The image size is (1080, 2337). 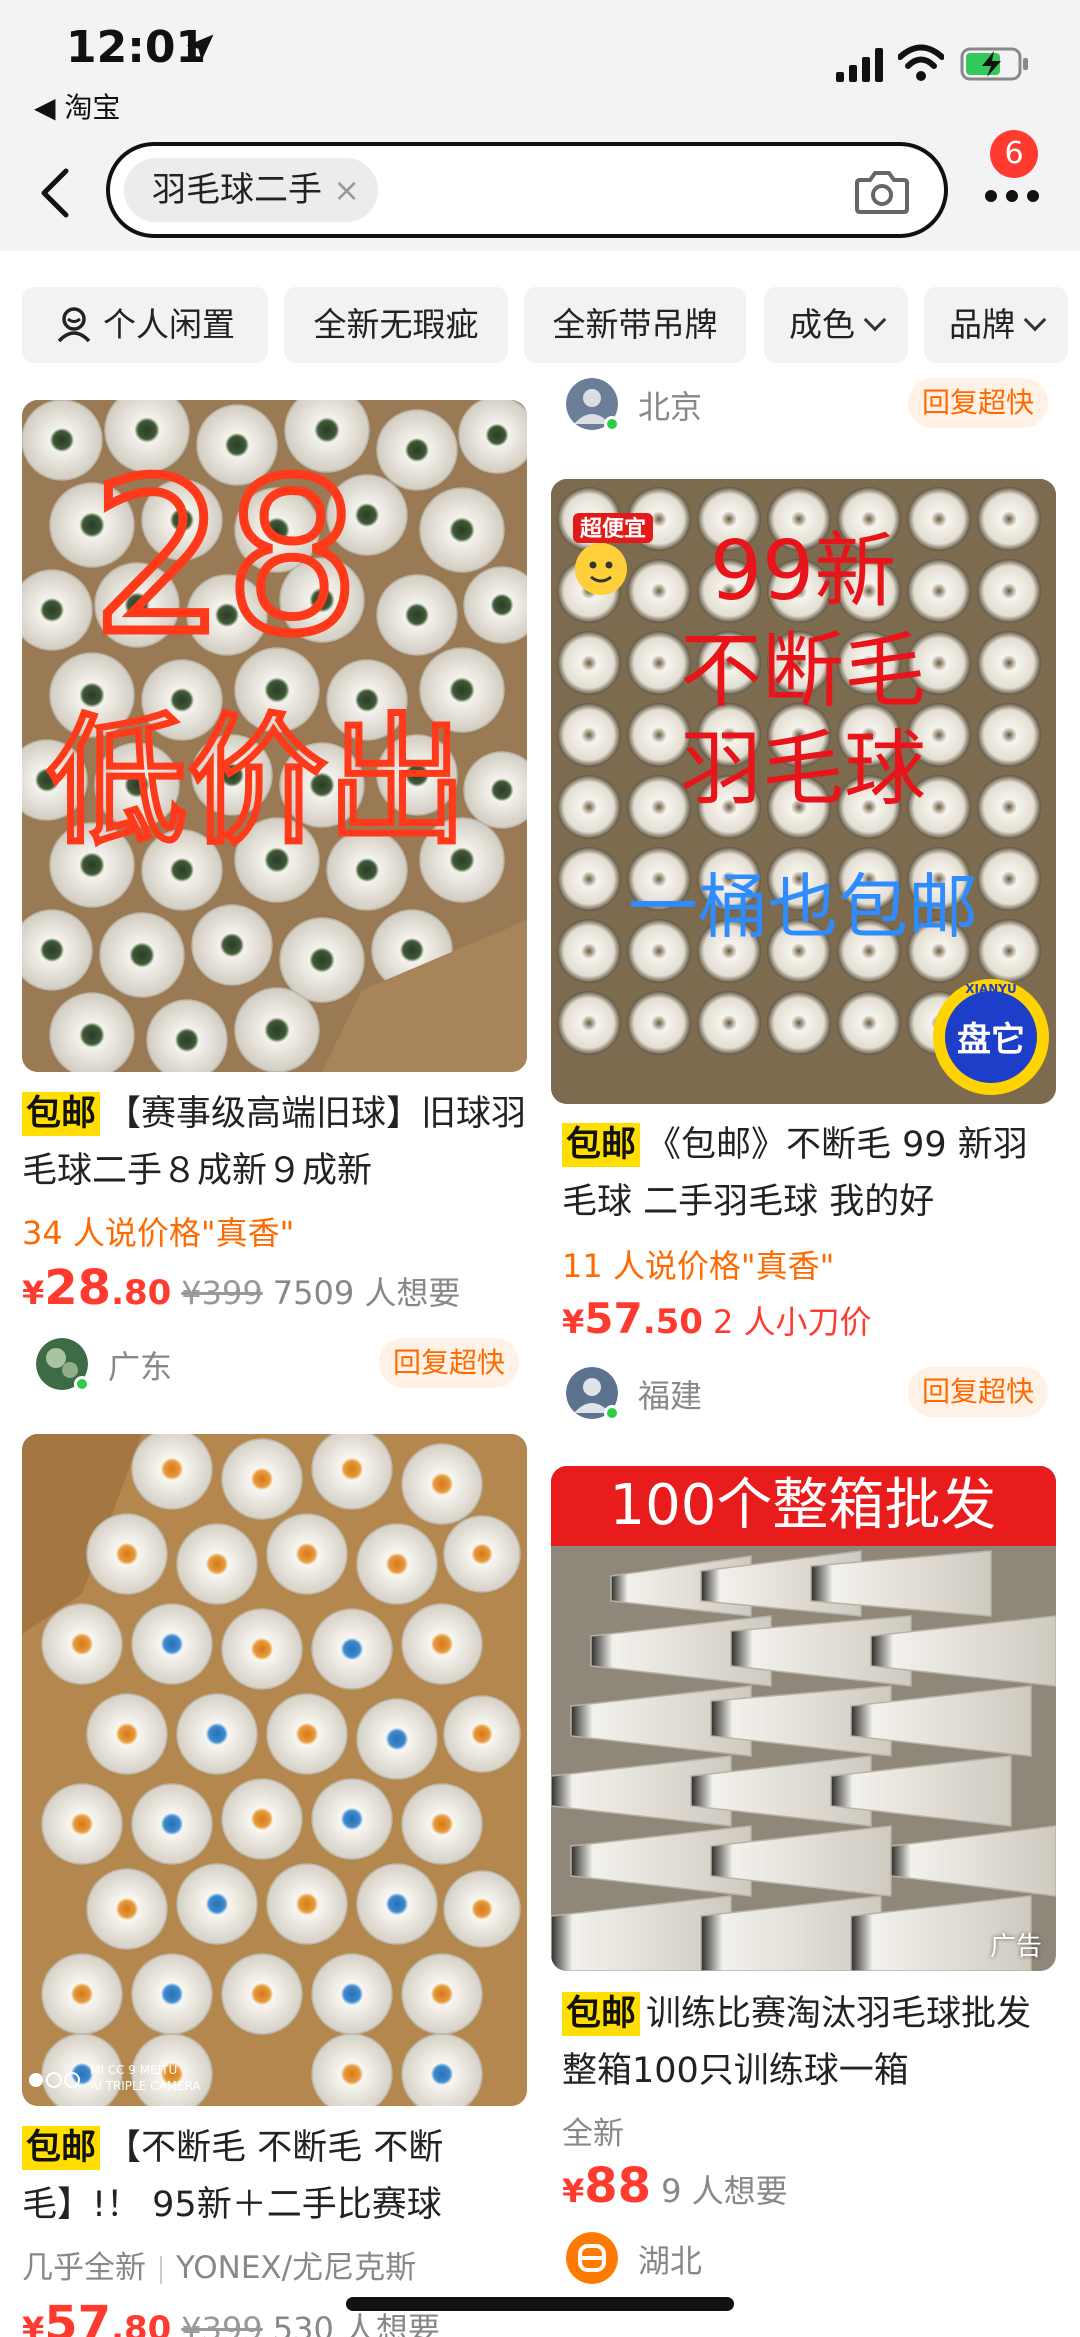 I want to click on seller-region: 北京, so click(x=670, y=407).